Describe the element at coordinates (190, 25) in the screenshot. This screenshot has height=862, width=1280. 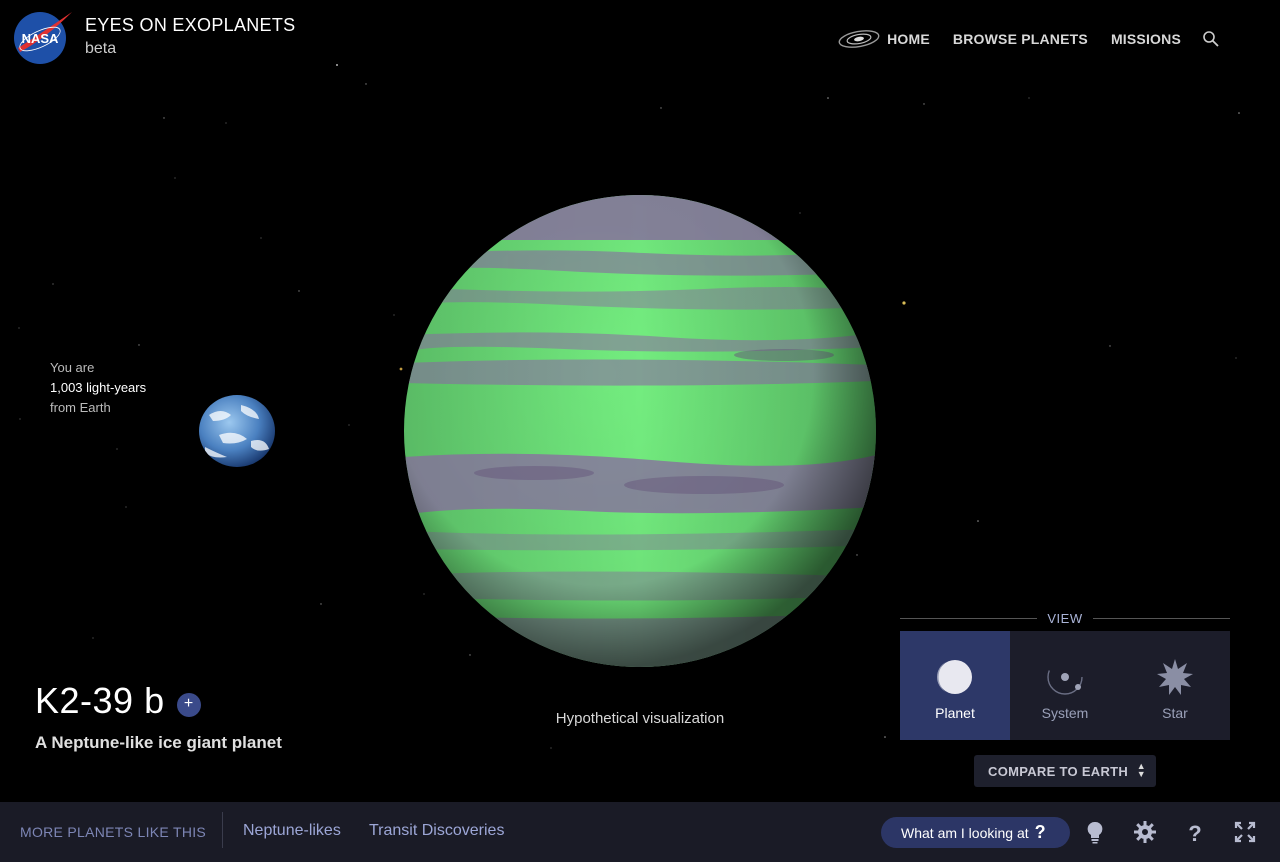
I see `app-title: EYES ON EXOPLANETS` at that location.